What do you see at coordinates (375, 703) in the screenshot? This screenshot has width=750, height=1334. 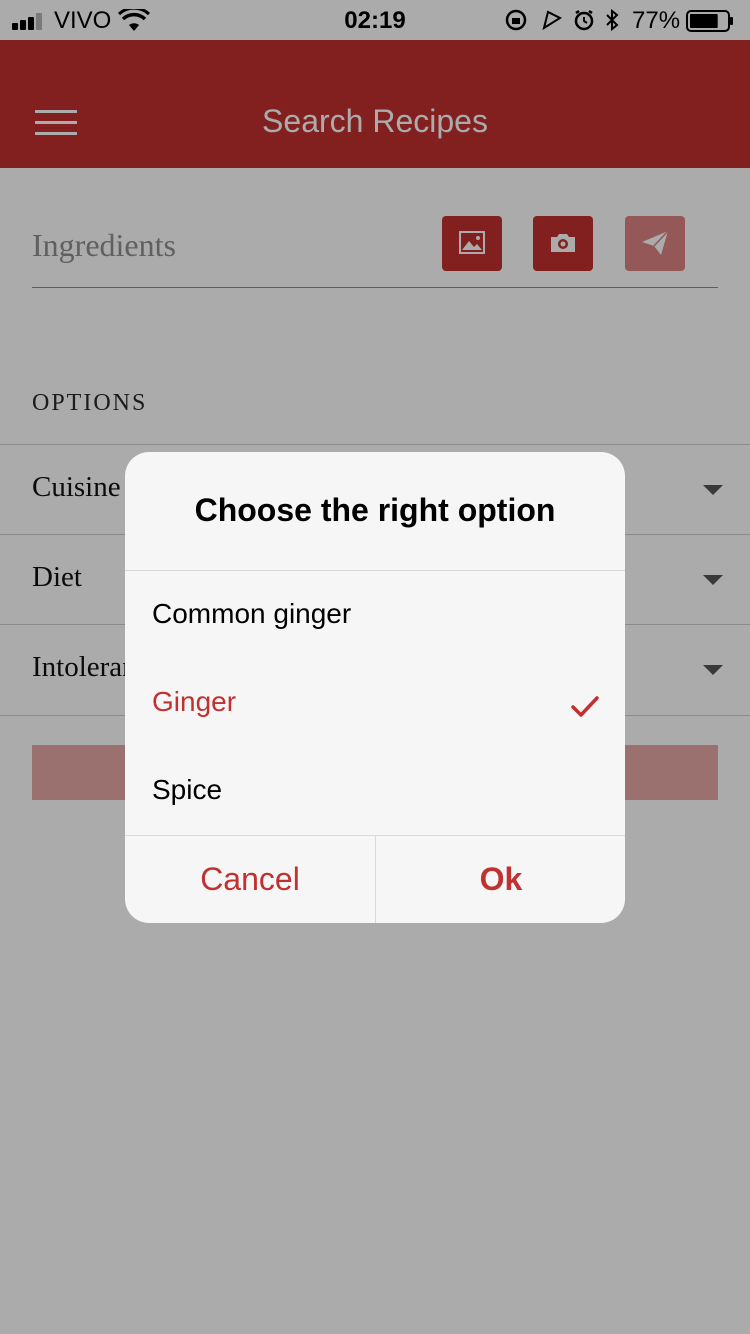 I see `dialog-option-ginger: Ginger` at bounding box center [375, 703].